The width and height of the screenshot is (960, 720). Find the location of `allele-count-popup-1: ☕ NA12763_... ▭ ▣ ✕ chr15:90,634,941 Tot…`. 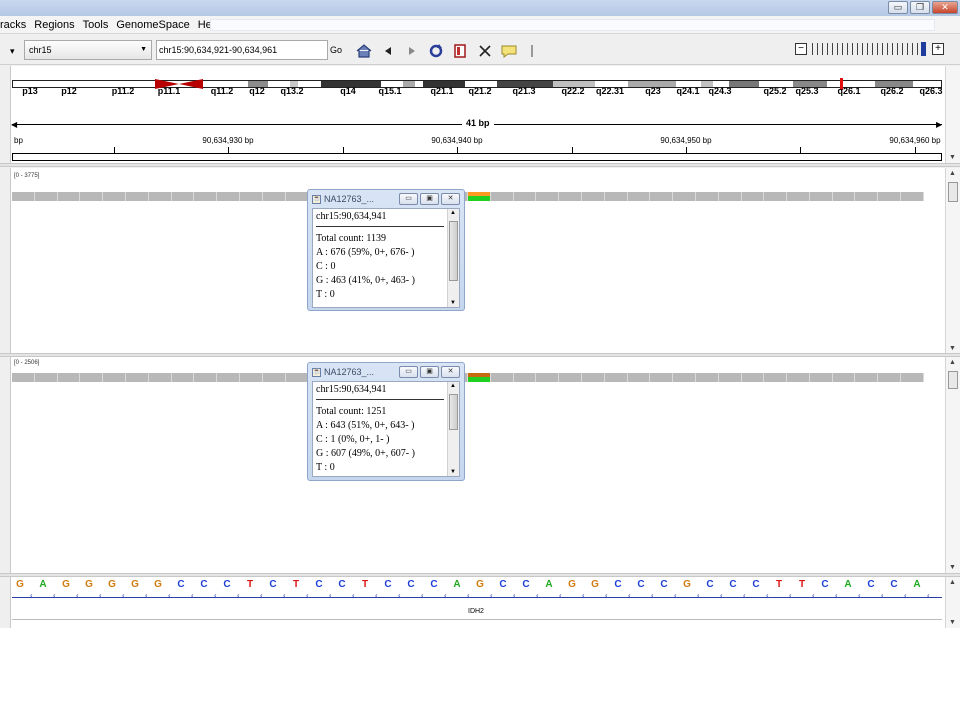

allele-count-popup-1: ☕ NA12763_... ▭ ▣ ✕ chr15:90,634,941 Tot… is located at coordinates (386, 250).